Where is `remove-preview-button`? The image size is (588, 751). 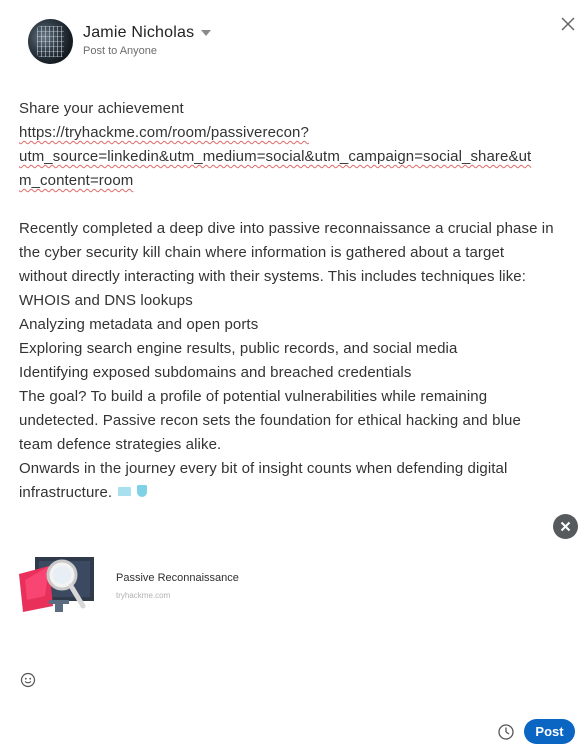
remove-preview-button is located at coordinates (565, 526).